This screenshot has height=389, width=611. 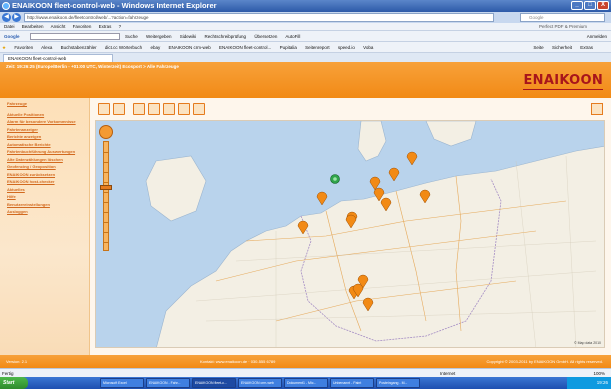 What do you see at coordinates (368, 47) in the screenshot?
I see `fav-item: Voba` at bounding box center [368, 47].